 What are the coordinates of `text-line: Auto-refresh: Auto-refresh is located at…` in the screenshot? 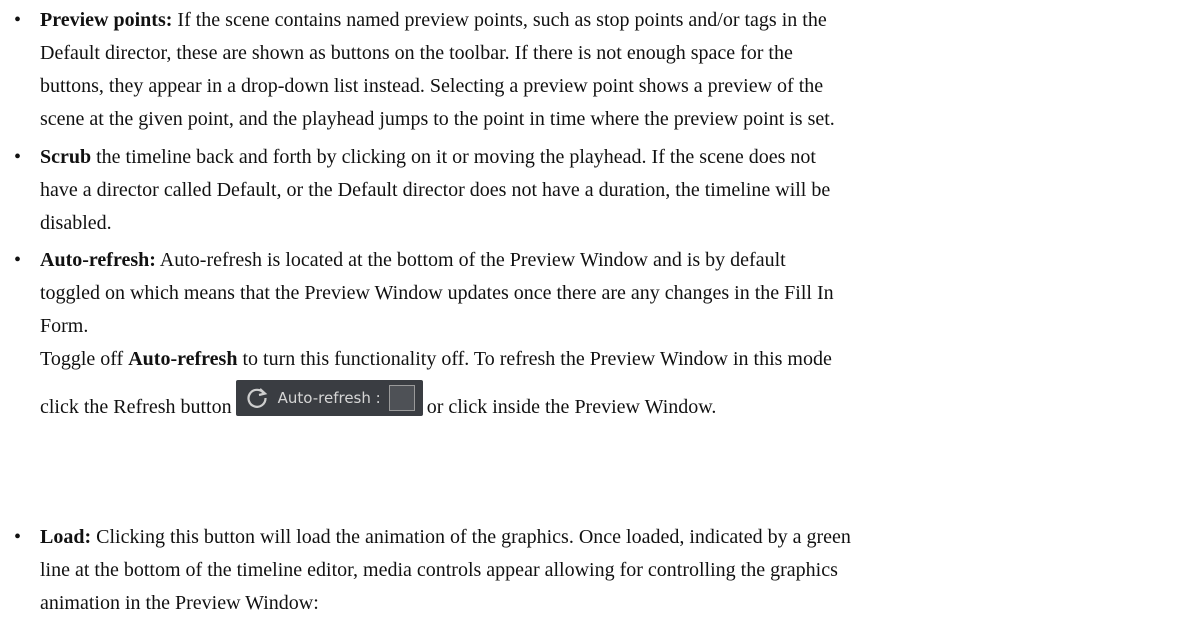 It's located at (612, 260).